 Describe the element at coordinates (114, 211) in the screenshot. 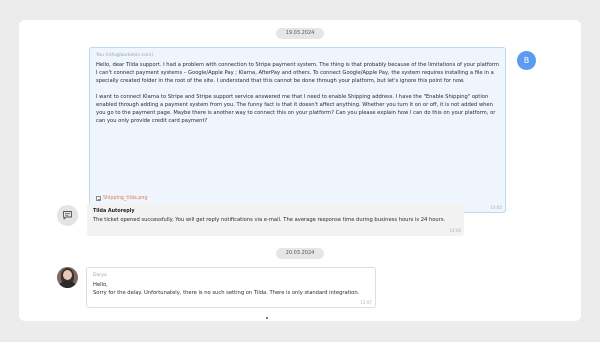

I see `message-sender: Tilda Autoreply` at that location.